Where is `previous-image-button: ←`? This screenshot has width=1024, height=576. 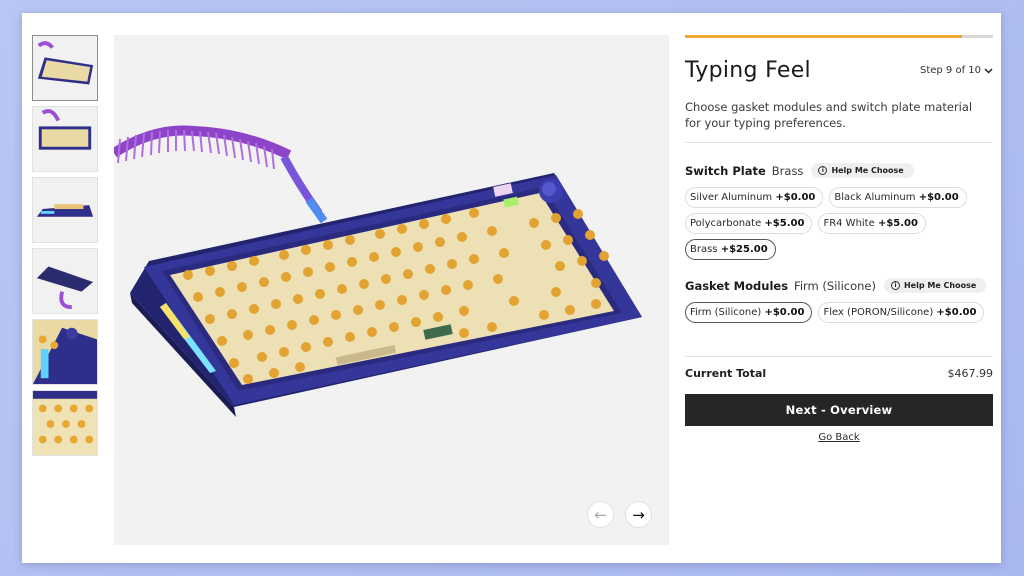 previous-image-button: ← is located at coordinates (600, 514).